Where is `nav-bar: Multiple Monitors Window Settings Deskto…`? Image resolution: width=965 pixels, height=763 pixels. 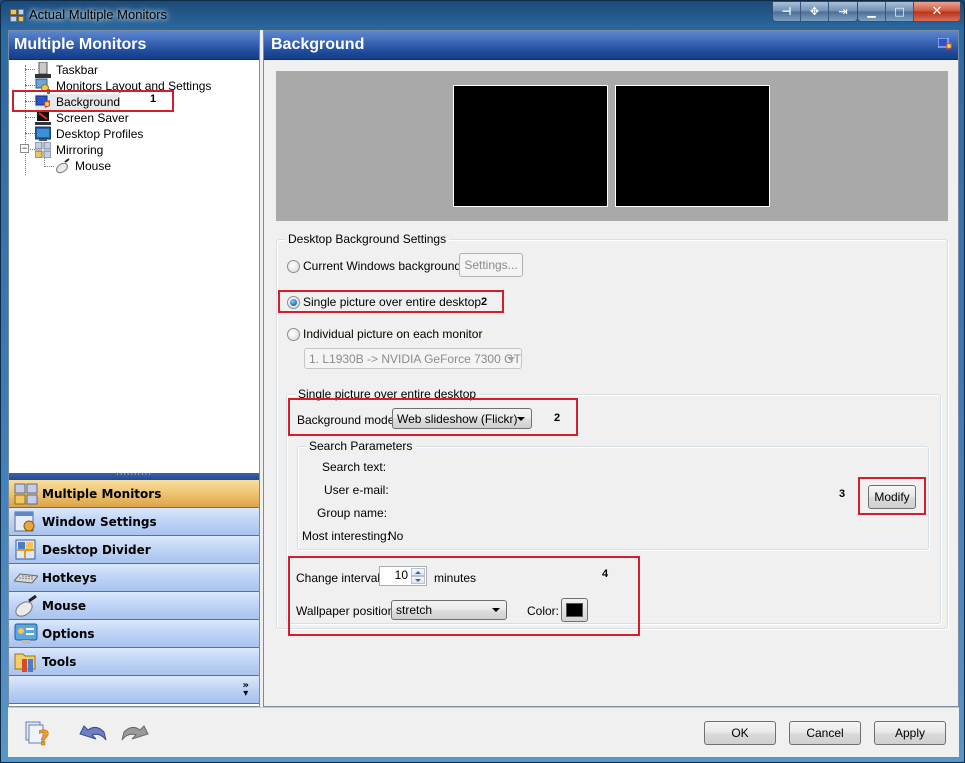
nav-bar: Multiple Monitors Window Settings Deskto… is located at coordinates (134, 592).